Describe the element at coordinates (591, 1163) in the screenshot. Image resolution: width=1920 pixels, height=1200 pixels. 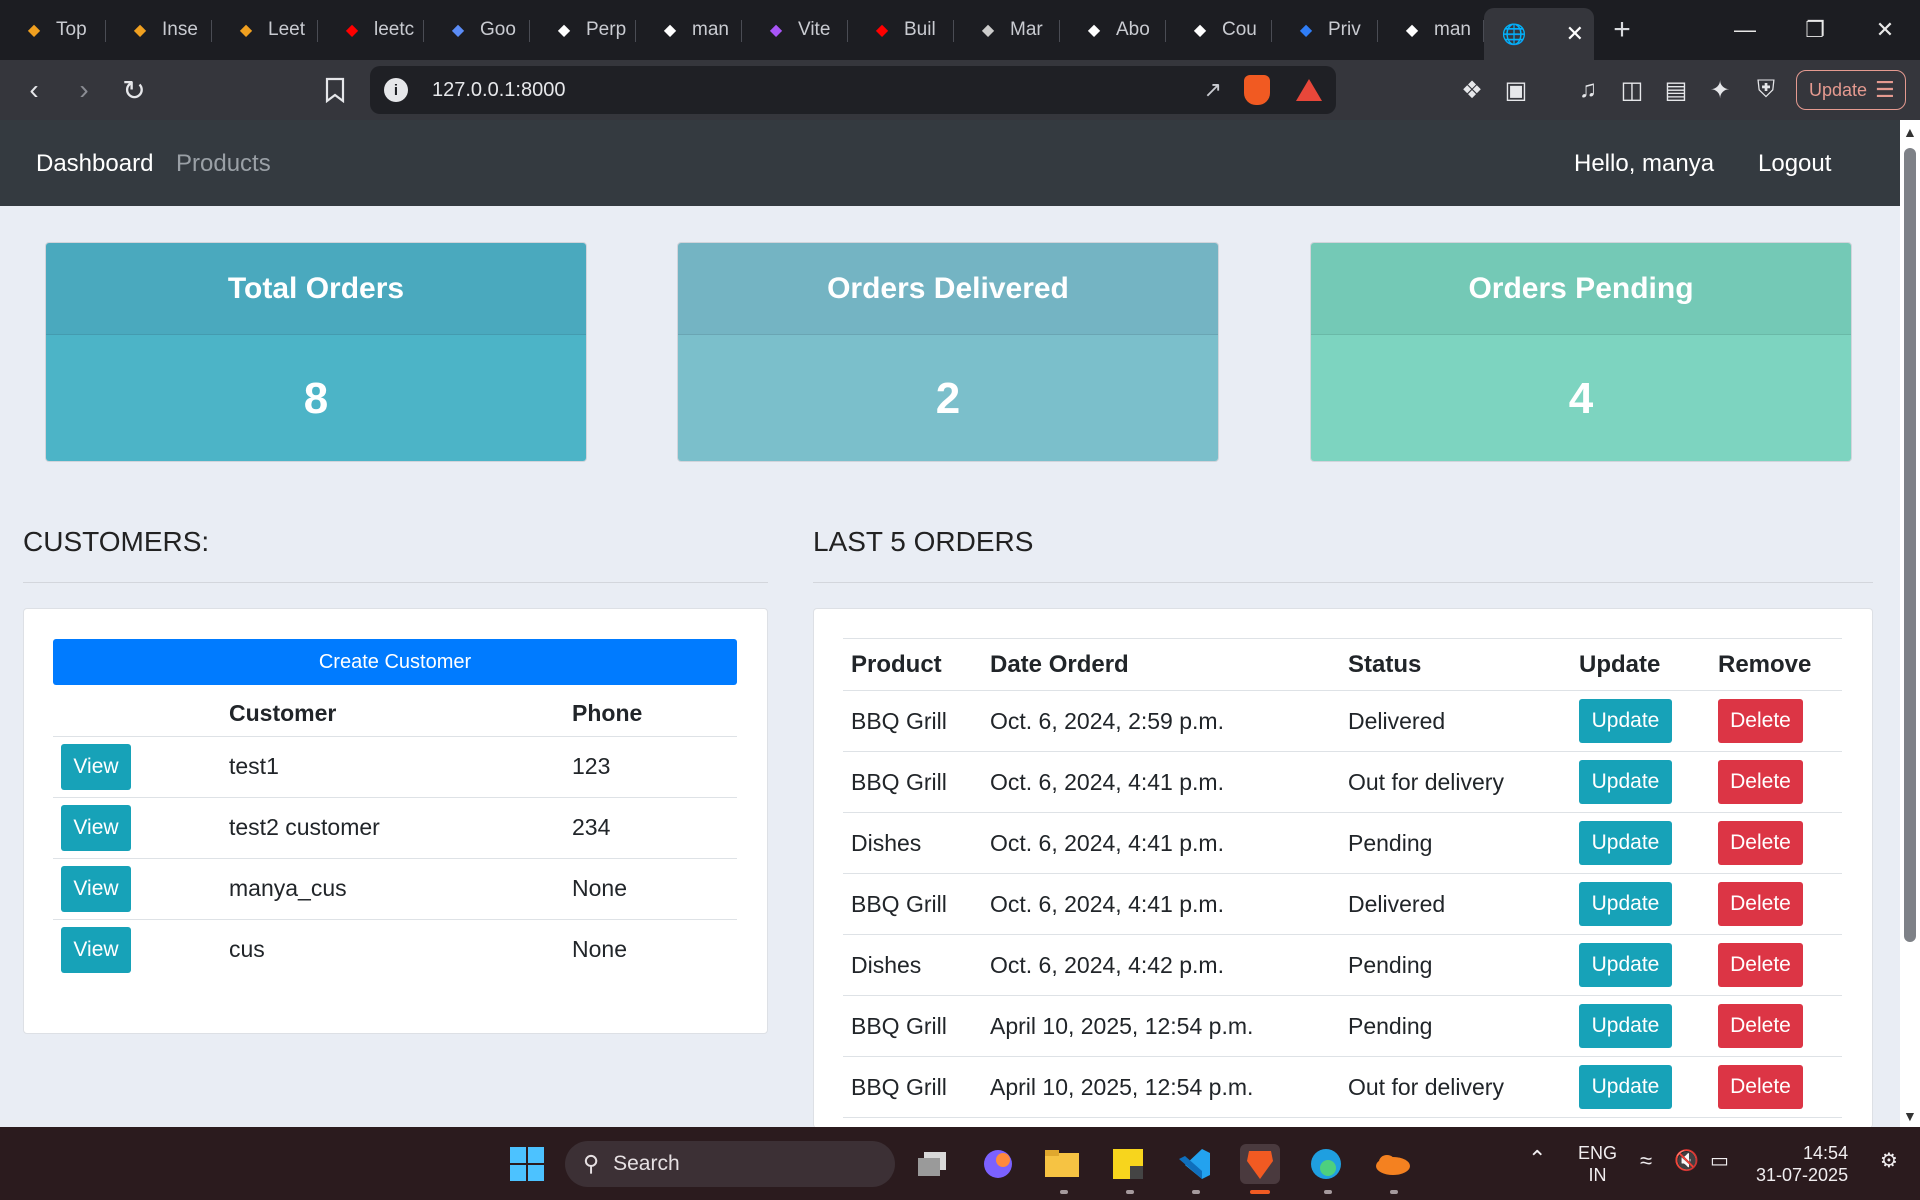
I see `search-icon: ⚲` at that location.